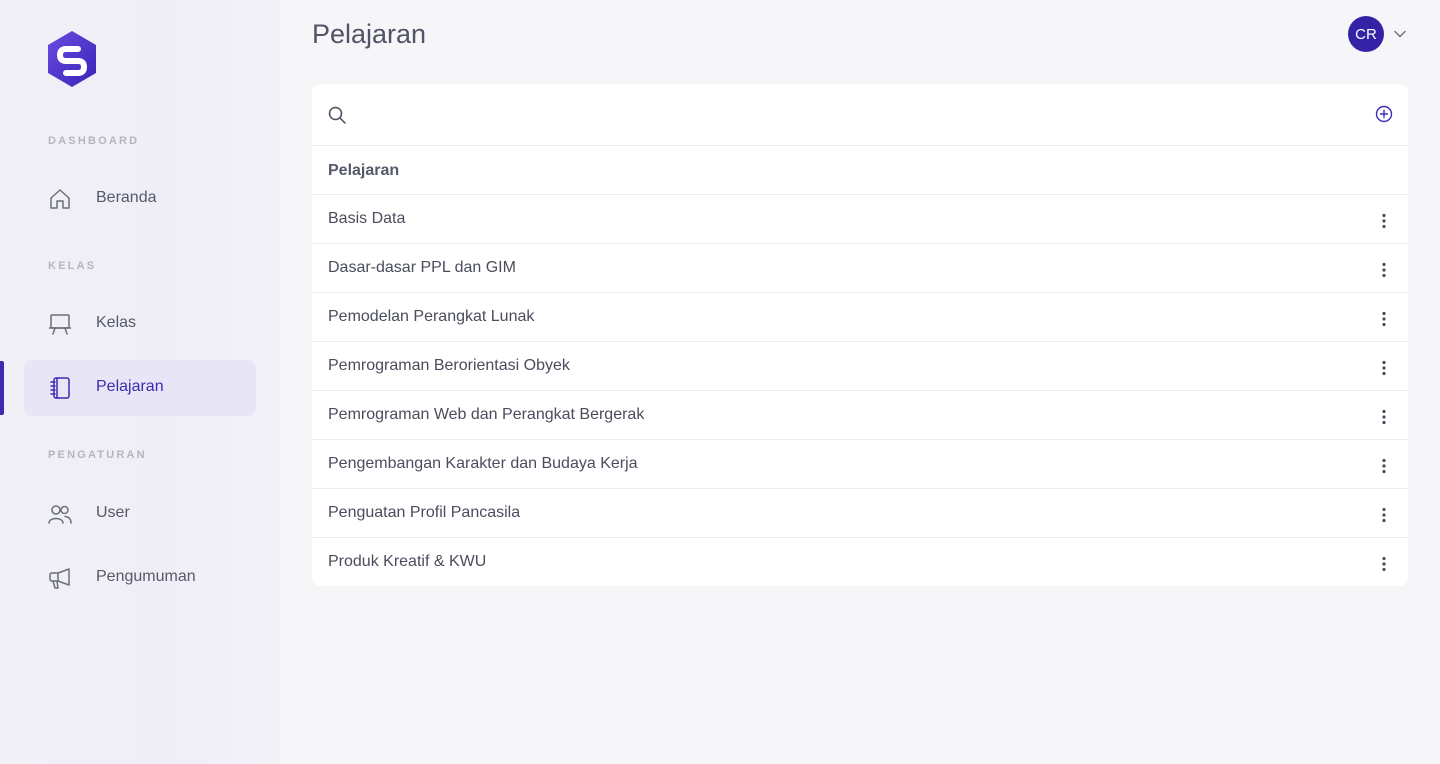 The image size is (1440, 764). I want to click on users-icon, so click(60, 514).